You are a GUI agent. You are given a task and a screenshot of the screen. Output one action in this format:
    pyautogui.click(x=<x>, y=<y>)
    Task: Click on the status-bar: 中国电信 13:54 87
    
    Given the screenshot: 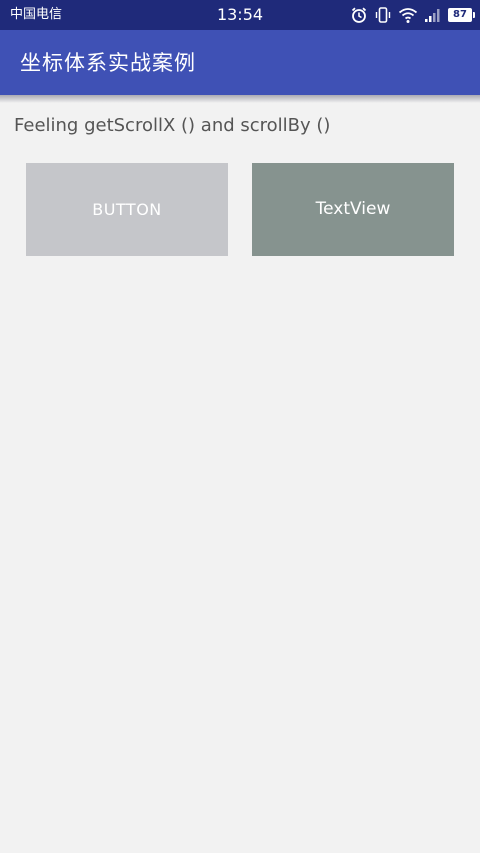 What is the action you would take?
    pyautogui.click(x=240, y=15)
    